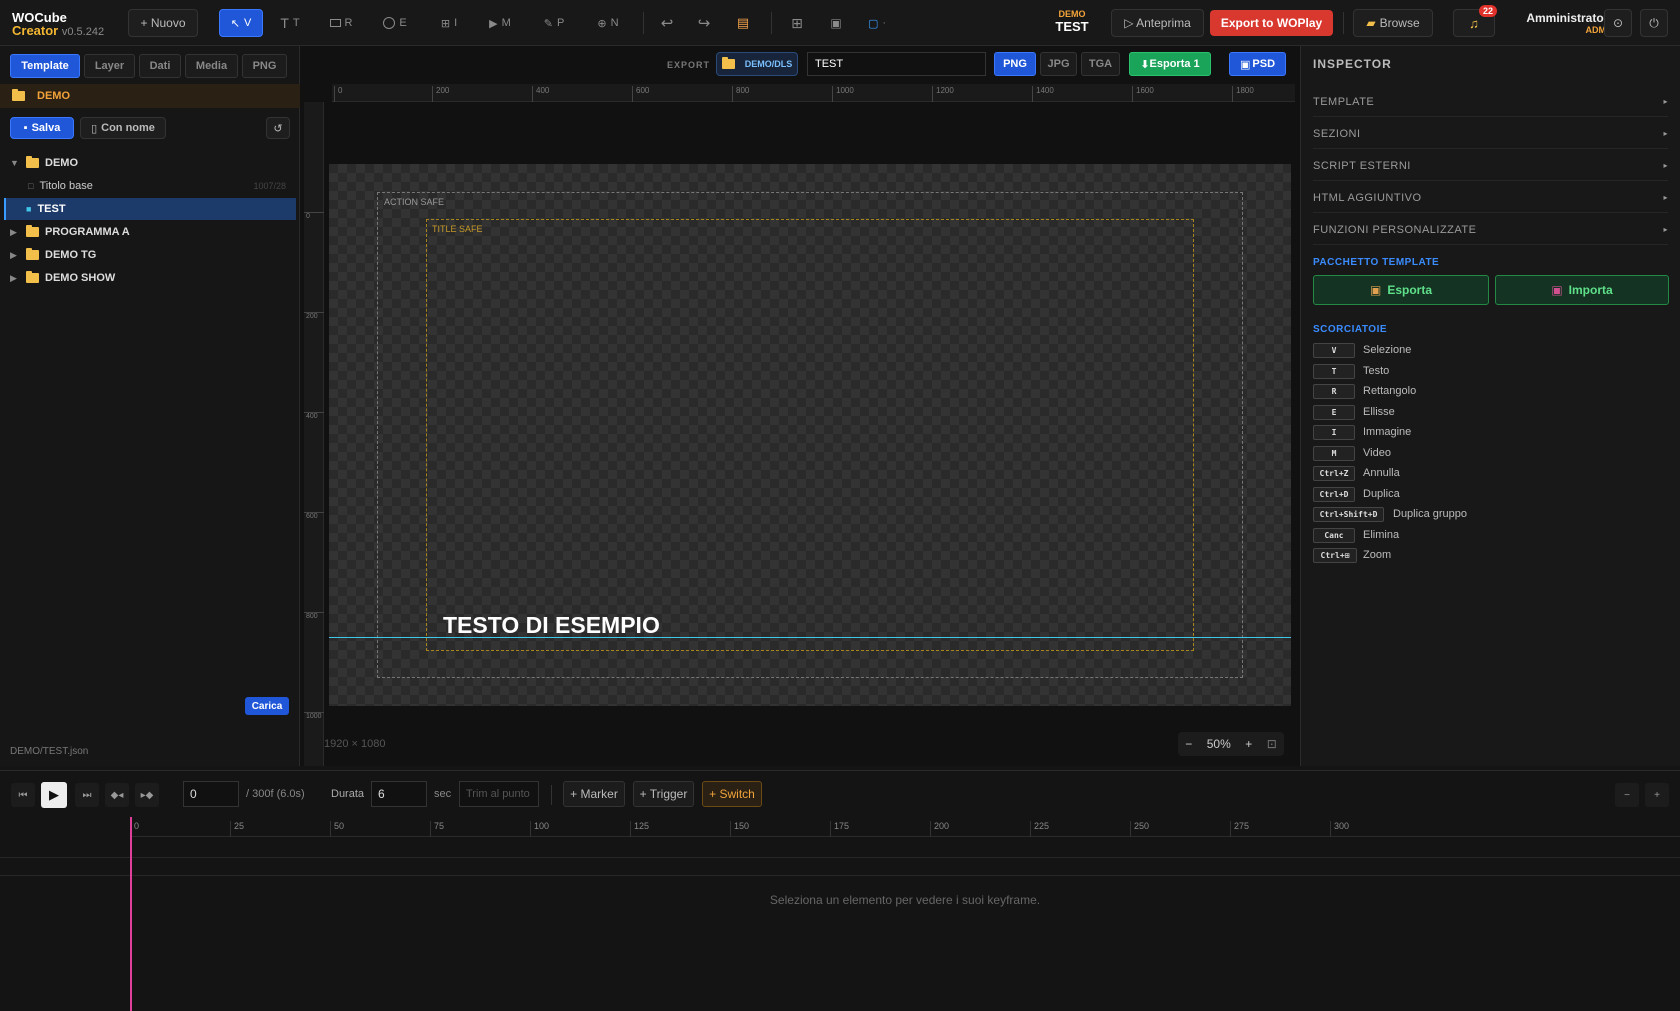  Describe the element at coordinates (836, 23) in the screenshot. I see `safe-area-icon: ▣` at that location.